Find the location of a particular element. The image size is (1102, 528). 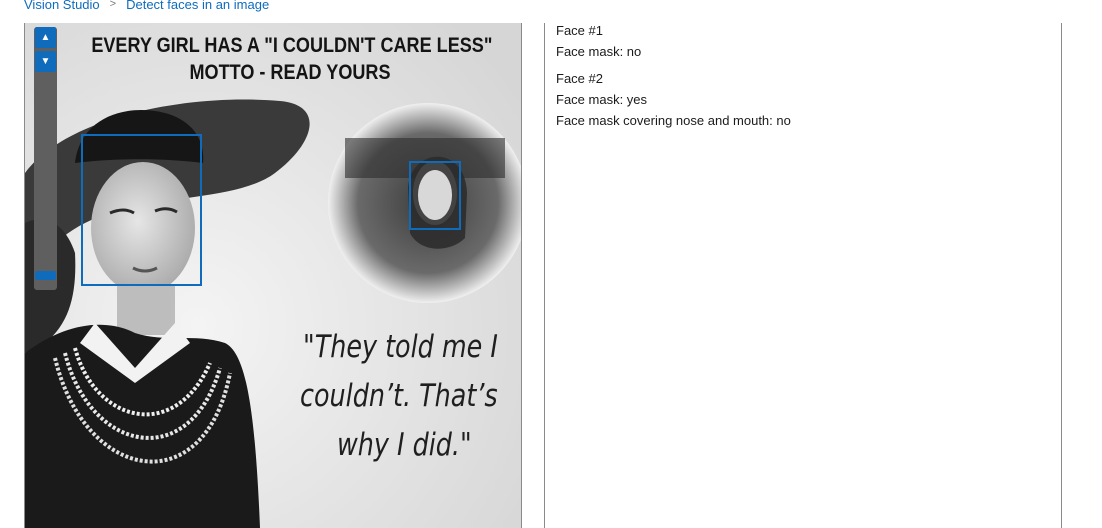

poster-title-line-2: MOTTO - READ YOURS is located at coordinates (290, 72).